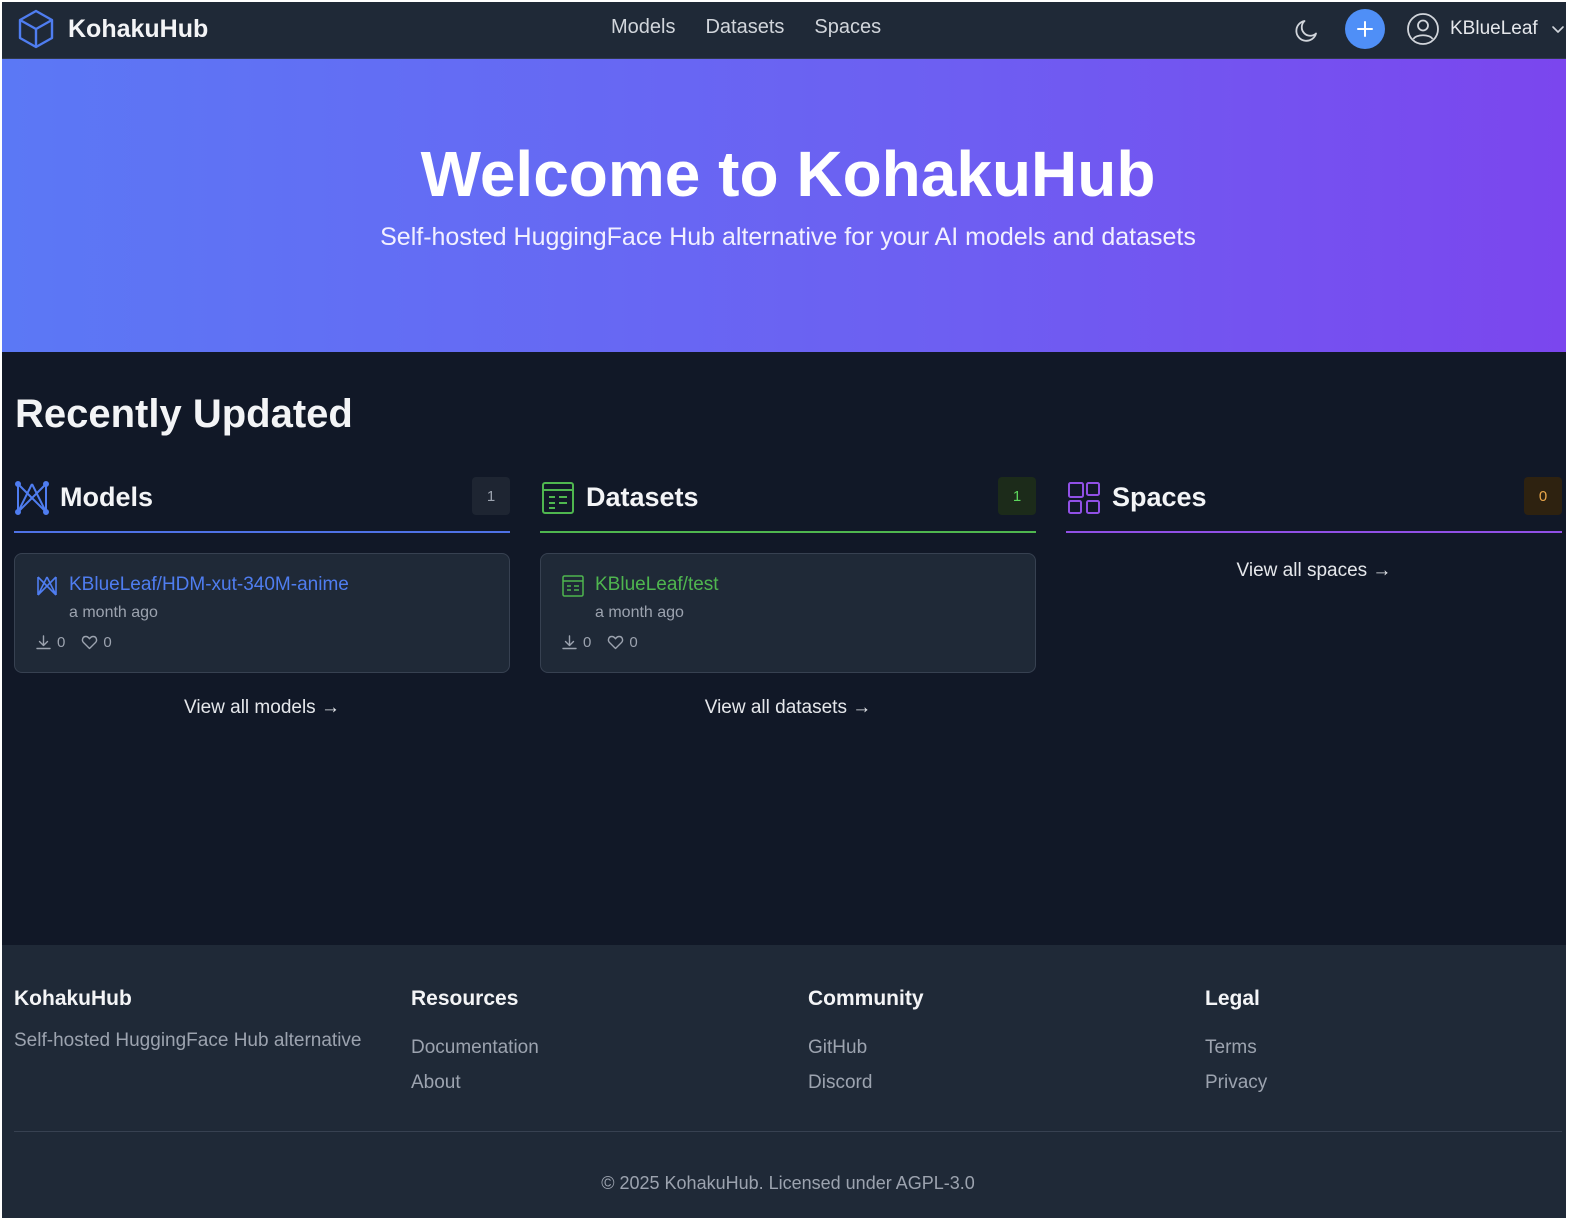 Image resolution: width=1580 pixels, height=1228 pixels. What do you see at coordinates (866, 998) in the screenshot?
I see `footer-community-title: Community` at bounding box center [866, 998].